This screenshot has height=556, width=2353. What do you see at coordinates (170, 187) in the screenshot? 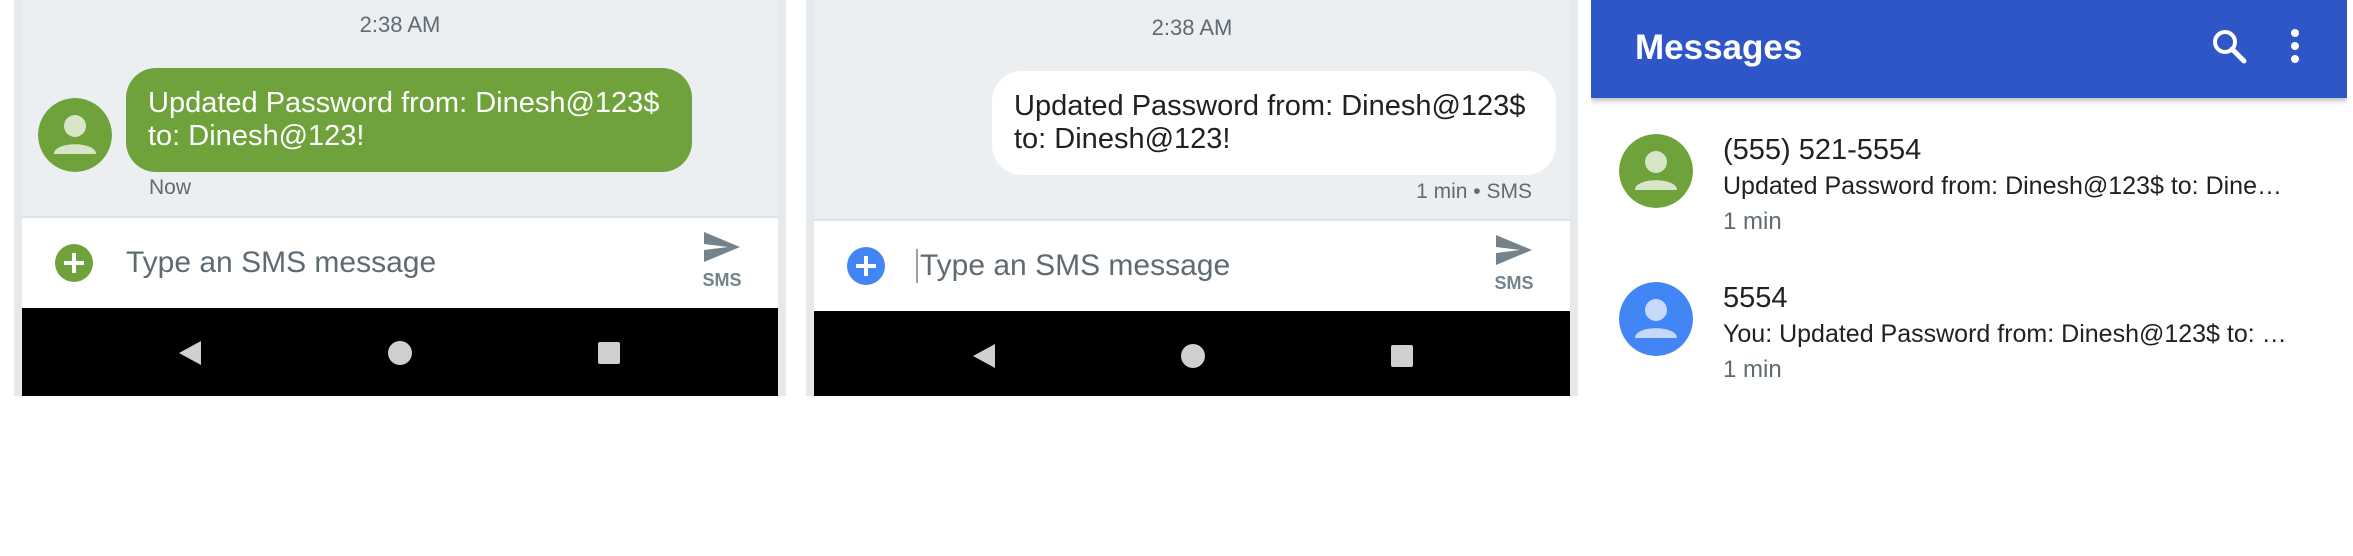
I see `message-status: Now` at bounding box center [170, 187].